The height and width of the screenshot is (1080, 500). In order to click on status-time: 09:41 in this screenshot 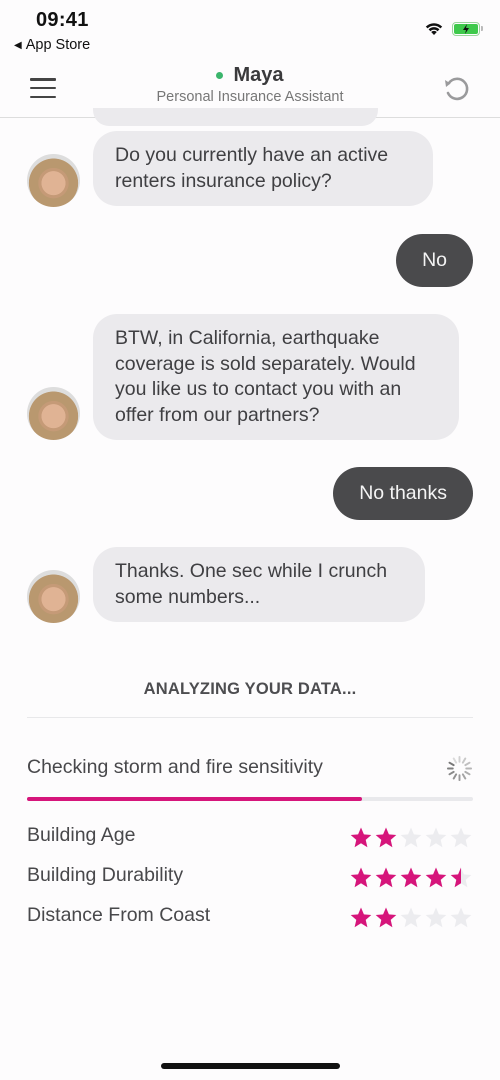, I will do `click(62, 20)`.